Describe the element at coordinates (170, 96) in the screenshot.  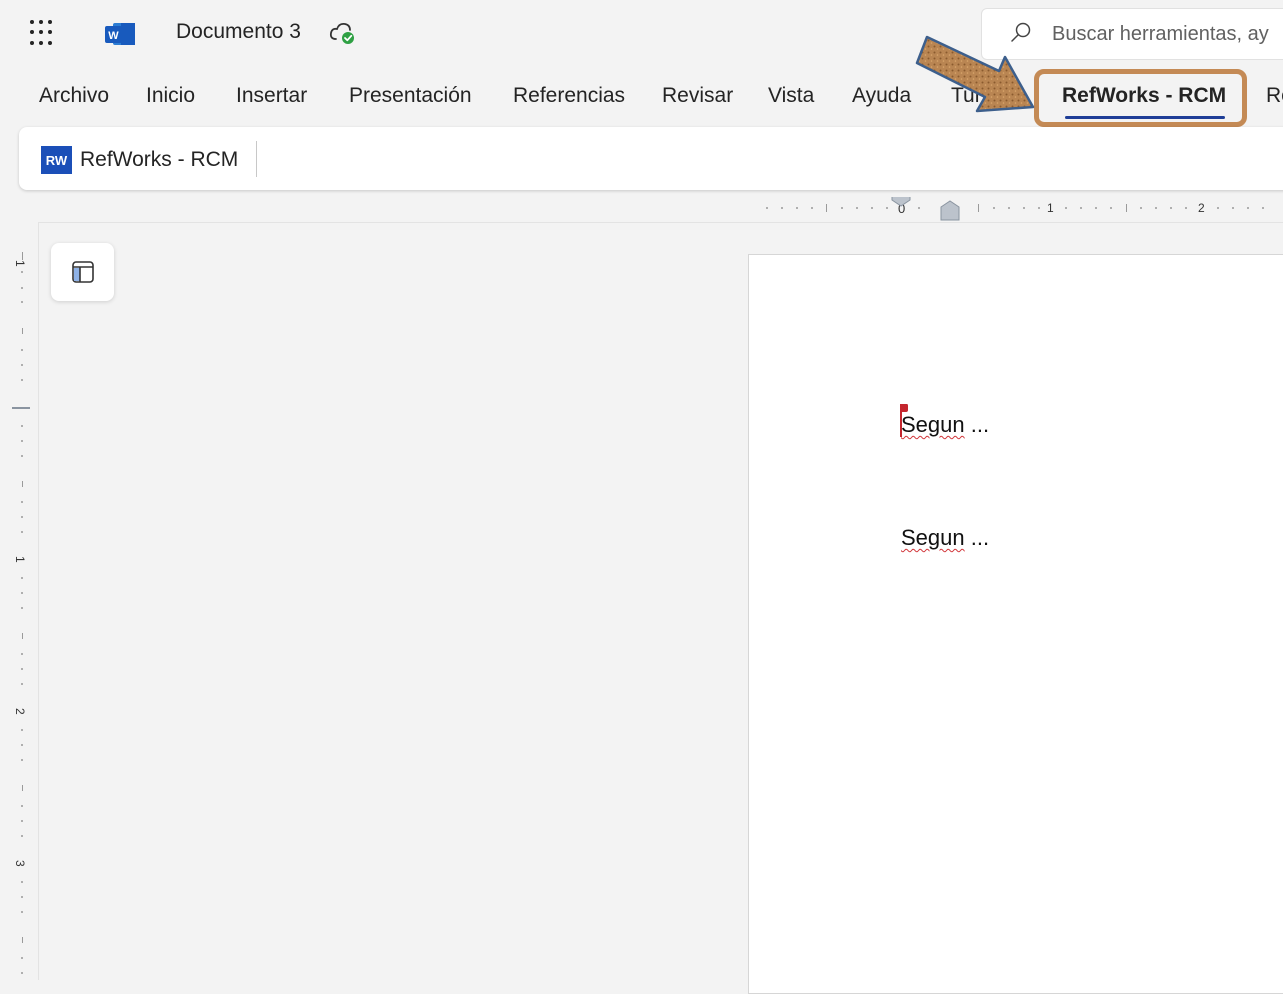
I see `tab-inicio: Inicio` at that location.